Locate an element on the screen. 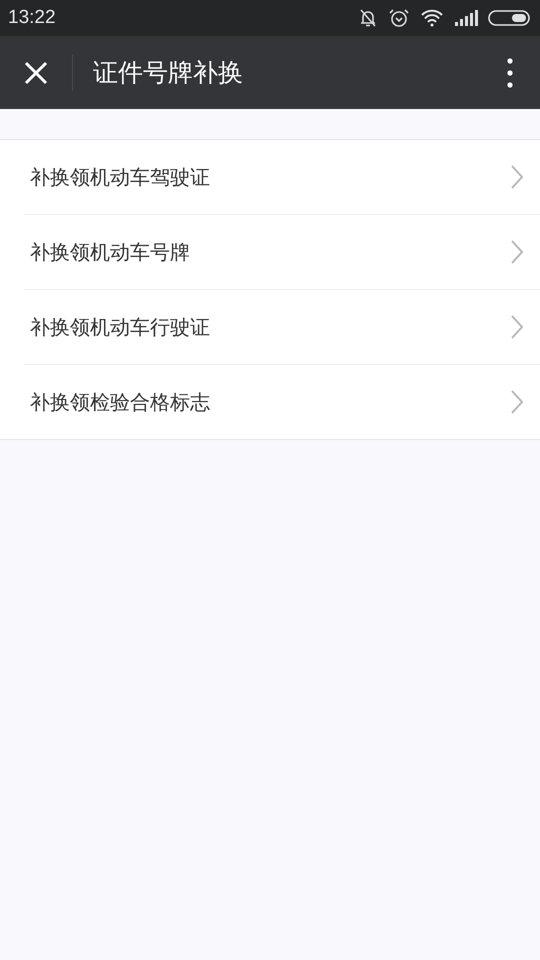  menu-item-label: 补换领检验合格标志 is located at coordinates (120, 402).